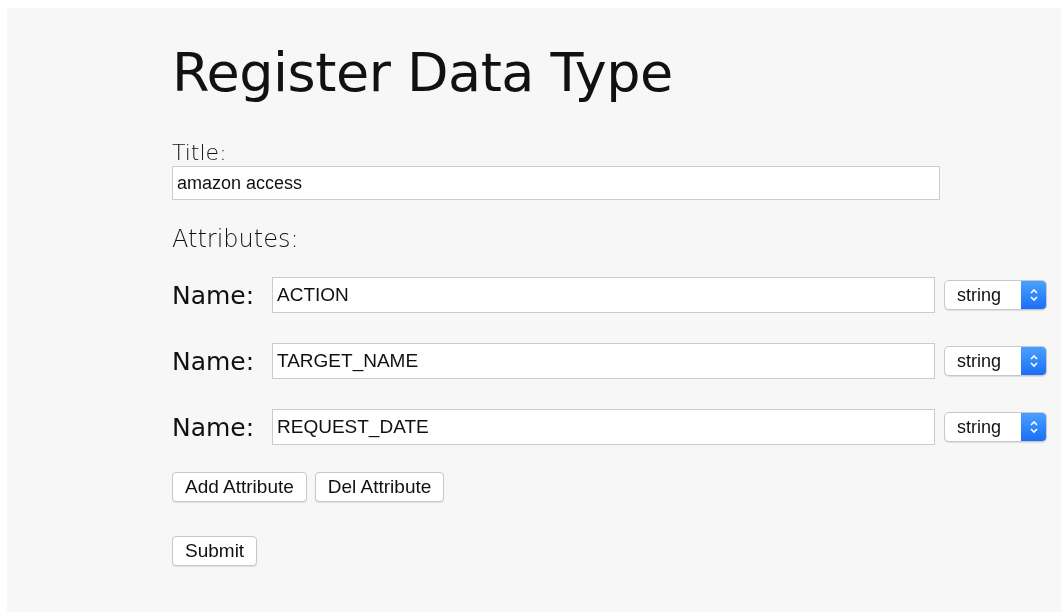  What do you see at coordinates (556, 183) in the screenshot?
I see `title-input-field: amazon access` at bounding box center [556, 183].